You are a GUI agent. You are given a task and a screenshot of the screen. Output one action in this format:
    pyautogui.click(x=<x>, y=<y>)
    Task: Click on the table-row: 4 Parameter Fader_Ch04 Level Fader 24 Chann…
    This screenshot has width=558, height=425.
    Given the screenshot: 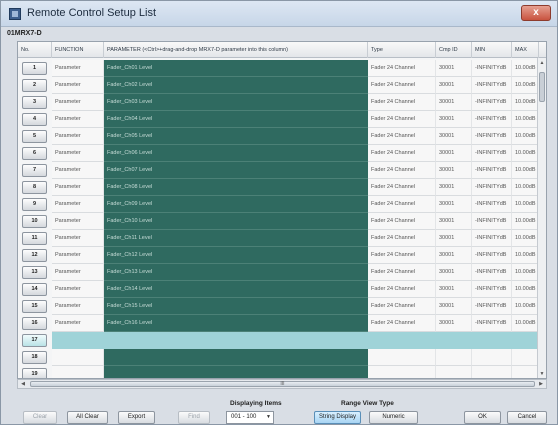 What is the action you would take?
    pyautogui.click(x=282, y=119)
    